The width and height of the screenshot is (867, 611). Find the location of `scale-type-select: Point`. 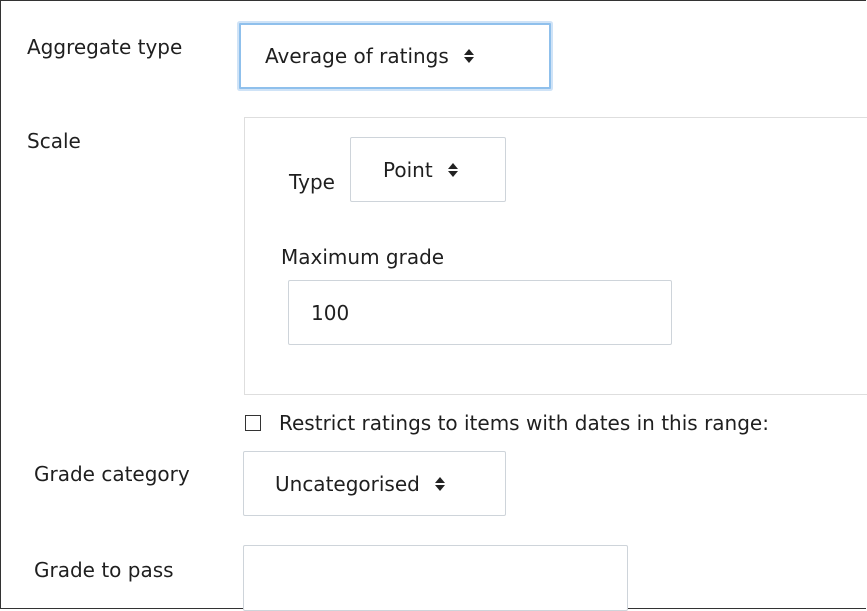

scale-type-select: Point is located at coordinates (428, 169).